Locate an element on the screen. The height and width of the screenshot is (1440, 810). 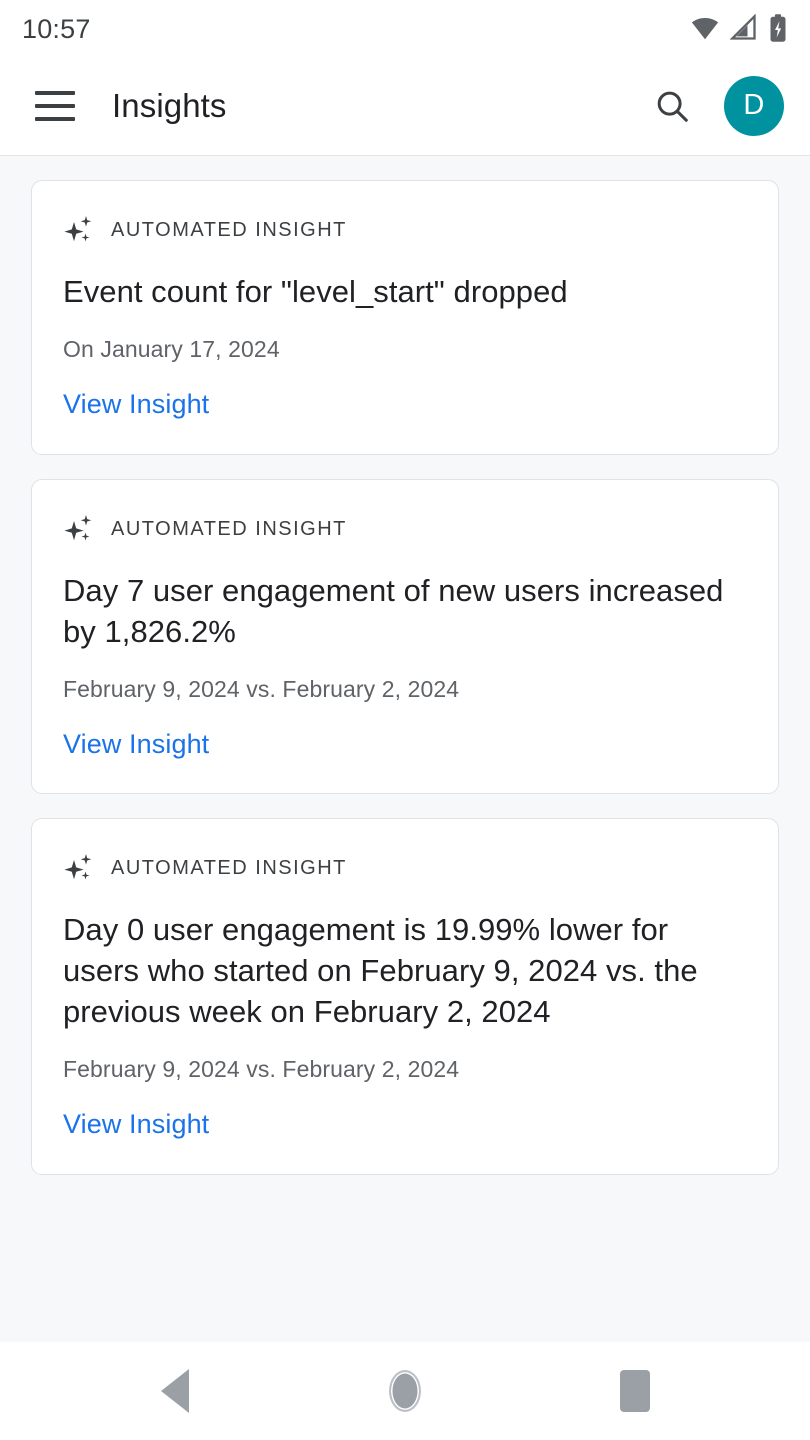
battery-charging-icon is located at coordinates (778, 28).